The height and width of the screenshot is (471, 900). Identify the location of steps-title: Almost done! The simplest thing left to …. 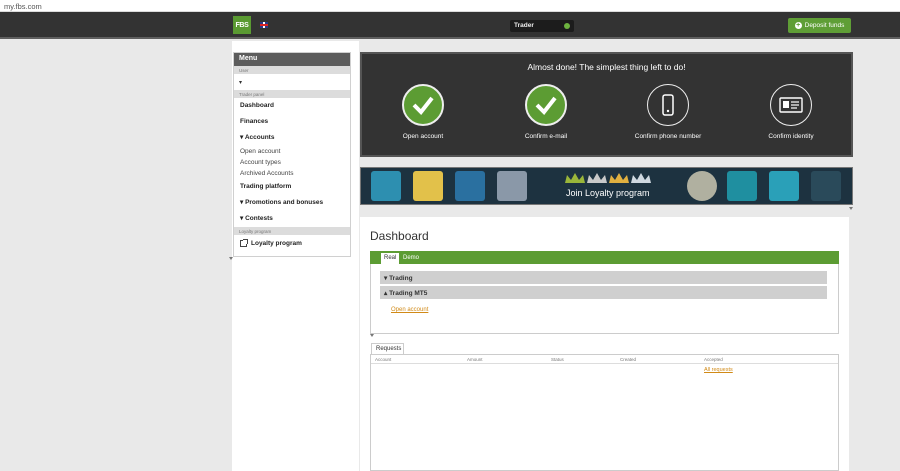
(606, 67).